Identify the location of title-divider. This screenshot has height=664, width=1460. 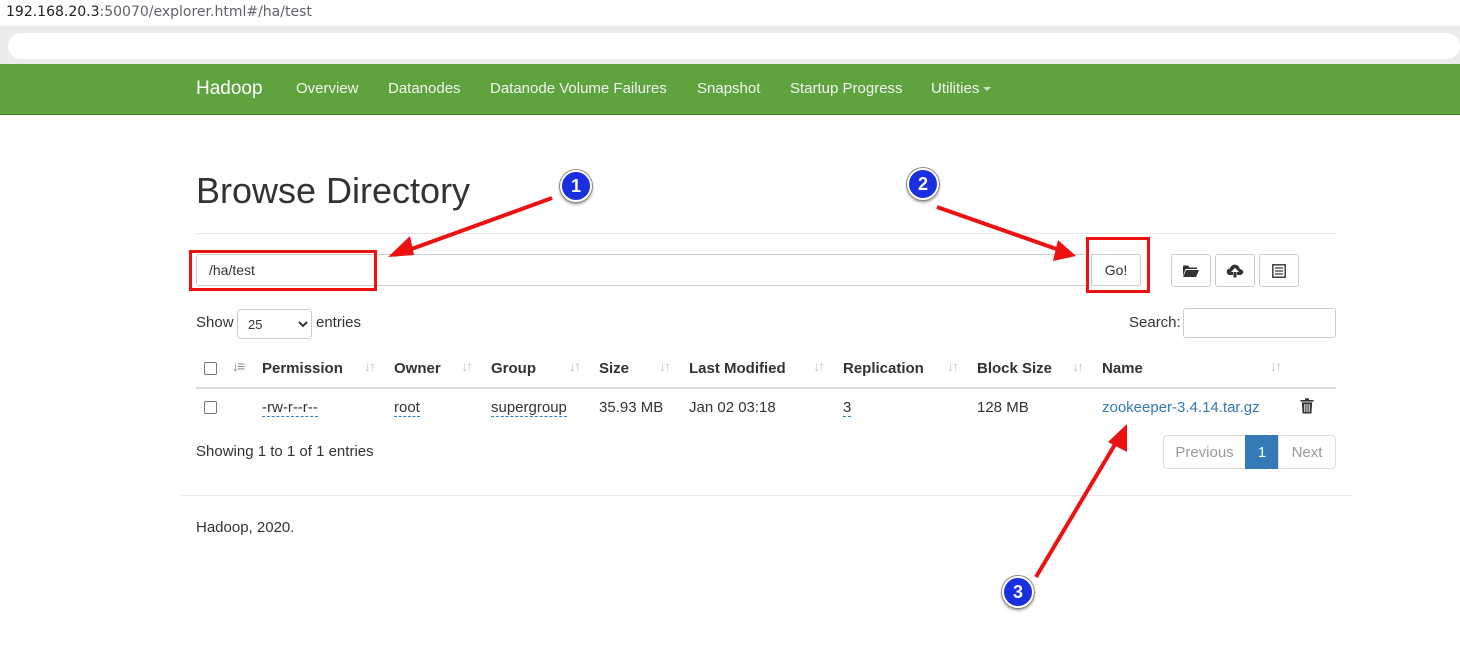
(766, 233).